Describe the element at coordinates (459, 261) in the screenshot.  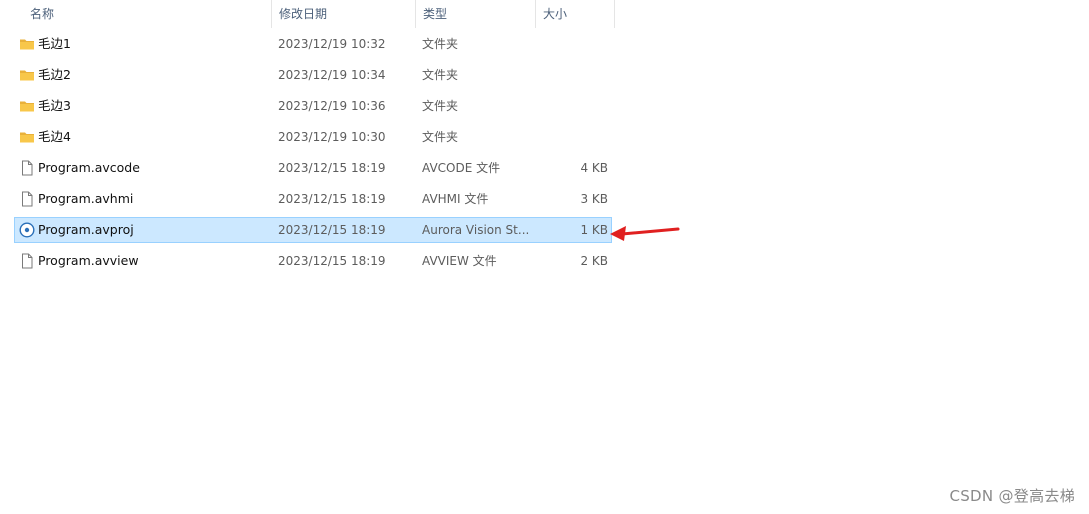
I see `file-type: AVVIEW 文件` at that location.